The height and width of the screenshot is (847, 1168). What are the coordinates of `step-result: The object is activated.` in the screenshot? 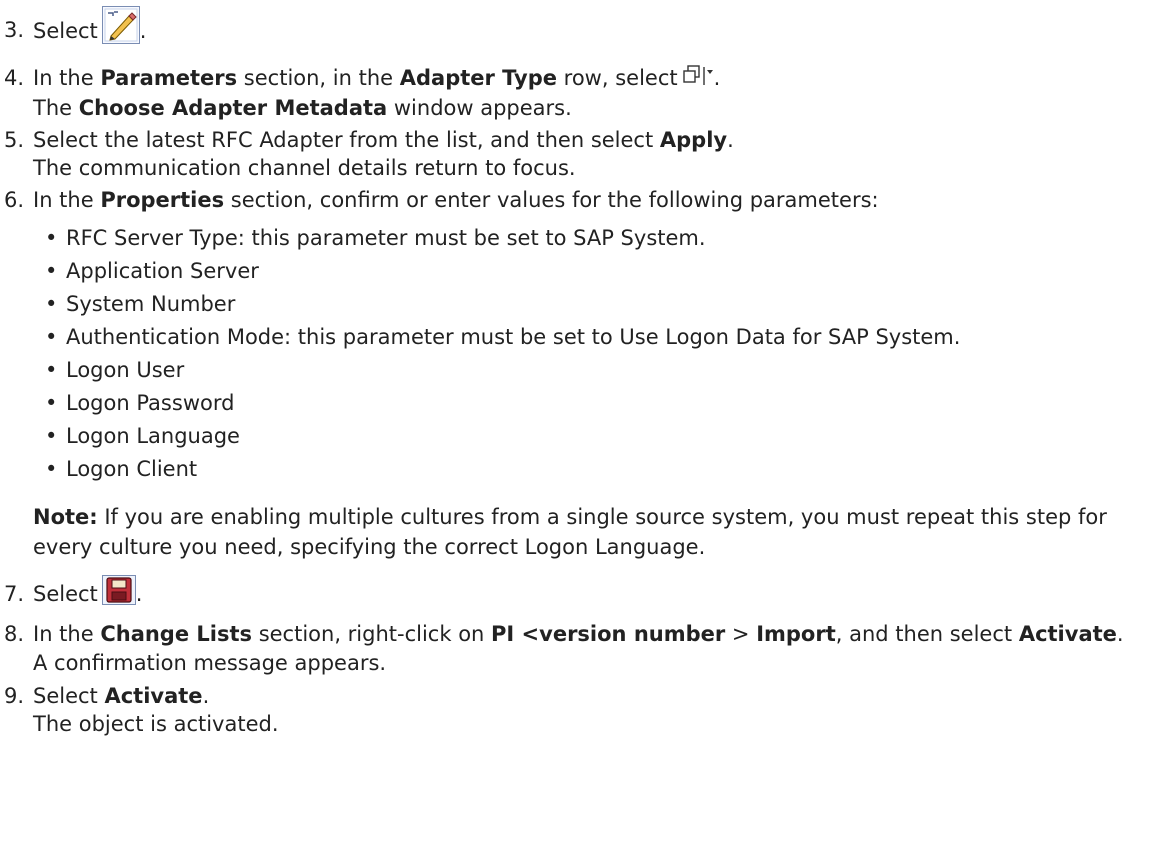 It's located at (156, 724).